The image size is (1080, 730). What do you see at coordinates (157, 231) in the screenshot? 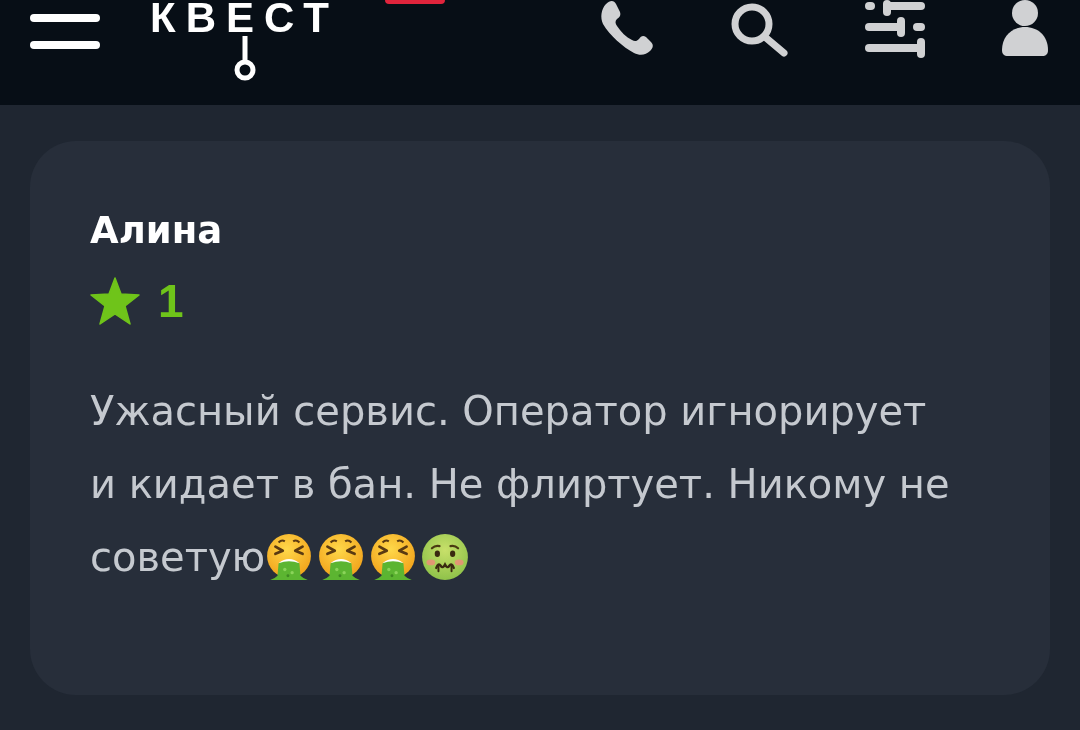
I see `author-name: Алина` at bounding box center [157, 231].